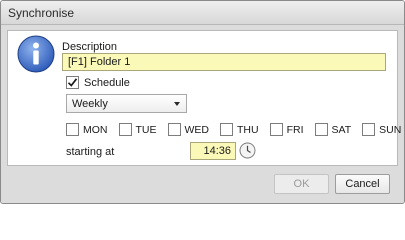  Describe the element at coordinates (202, 186) in the screenshot. I see `dialog-footer: OK Cancel` at that location.